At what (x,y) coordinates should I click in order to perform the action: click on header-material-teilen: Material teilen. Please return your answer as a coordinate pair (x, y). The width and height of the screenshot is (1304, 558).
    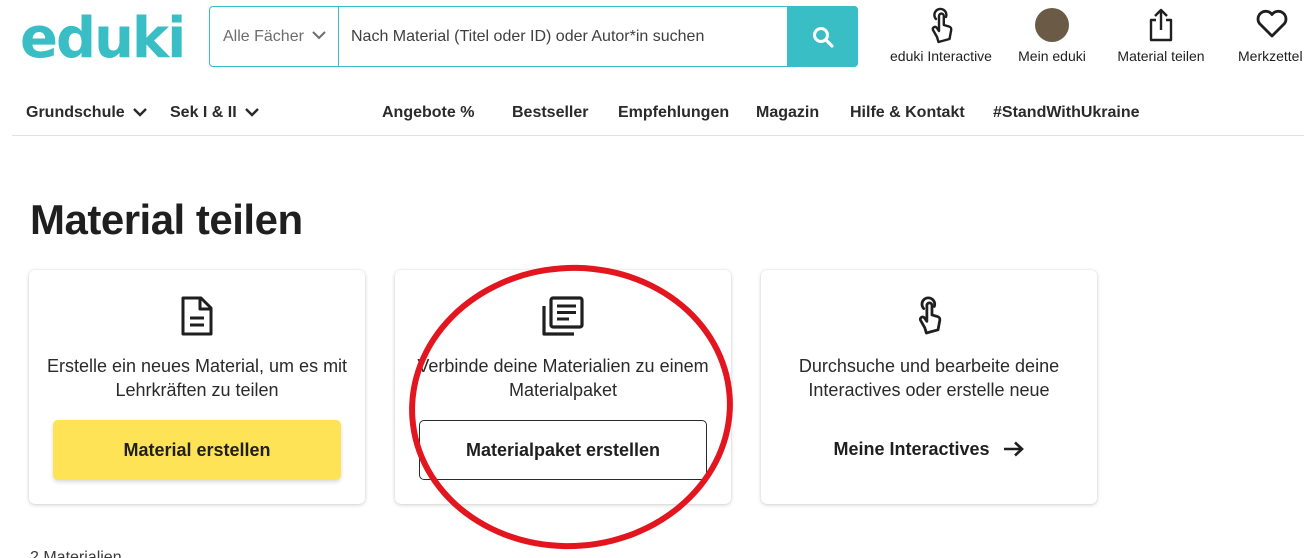
    Looking at the image, I should click on (1161, 36).